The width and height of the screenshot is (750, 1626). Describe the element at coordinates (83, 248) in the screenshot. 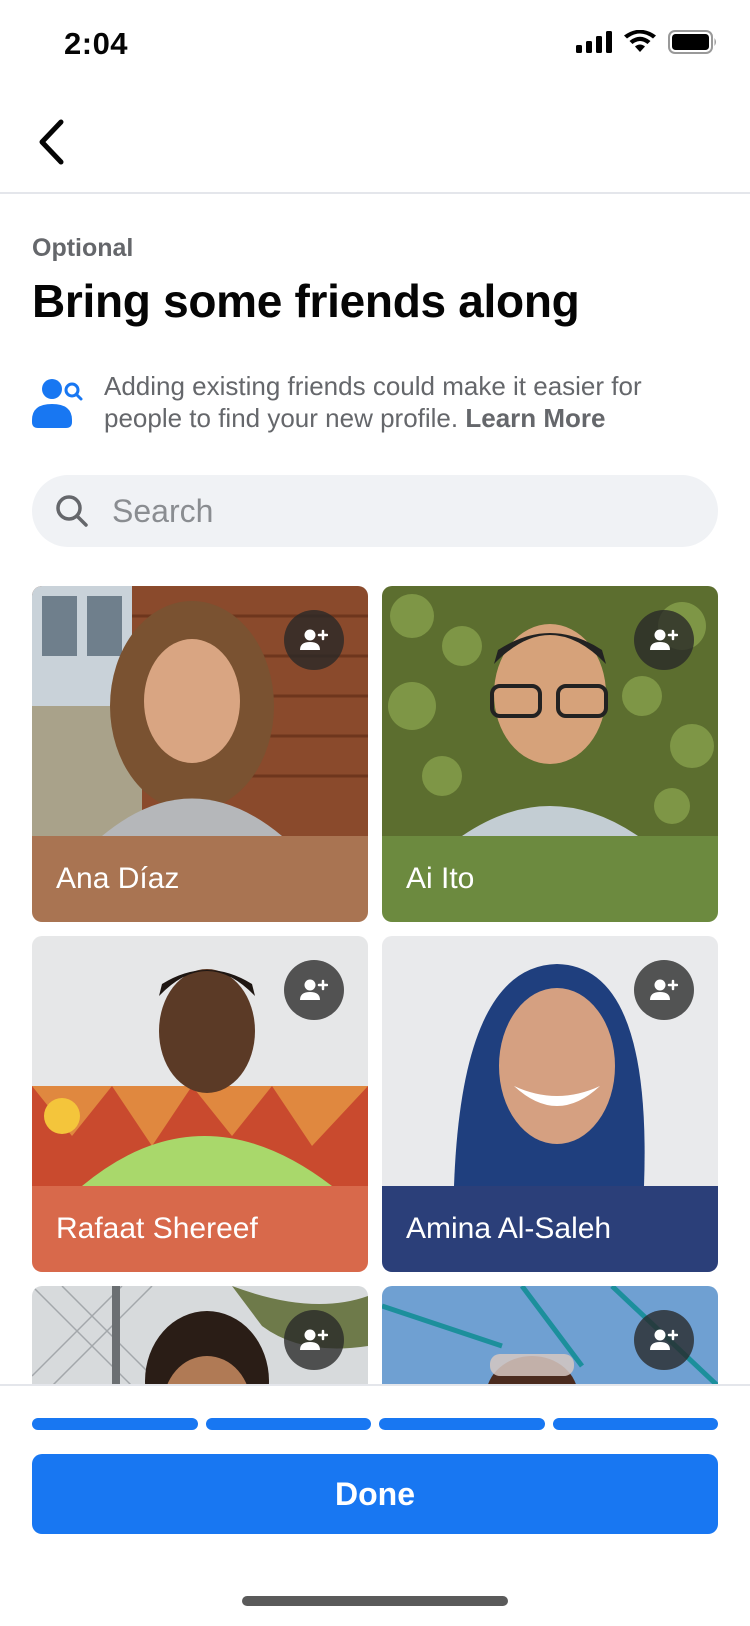

I see `eyebrow-label: Optional` at that location.